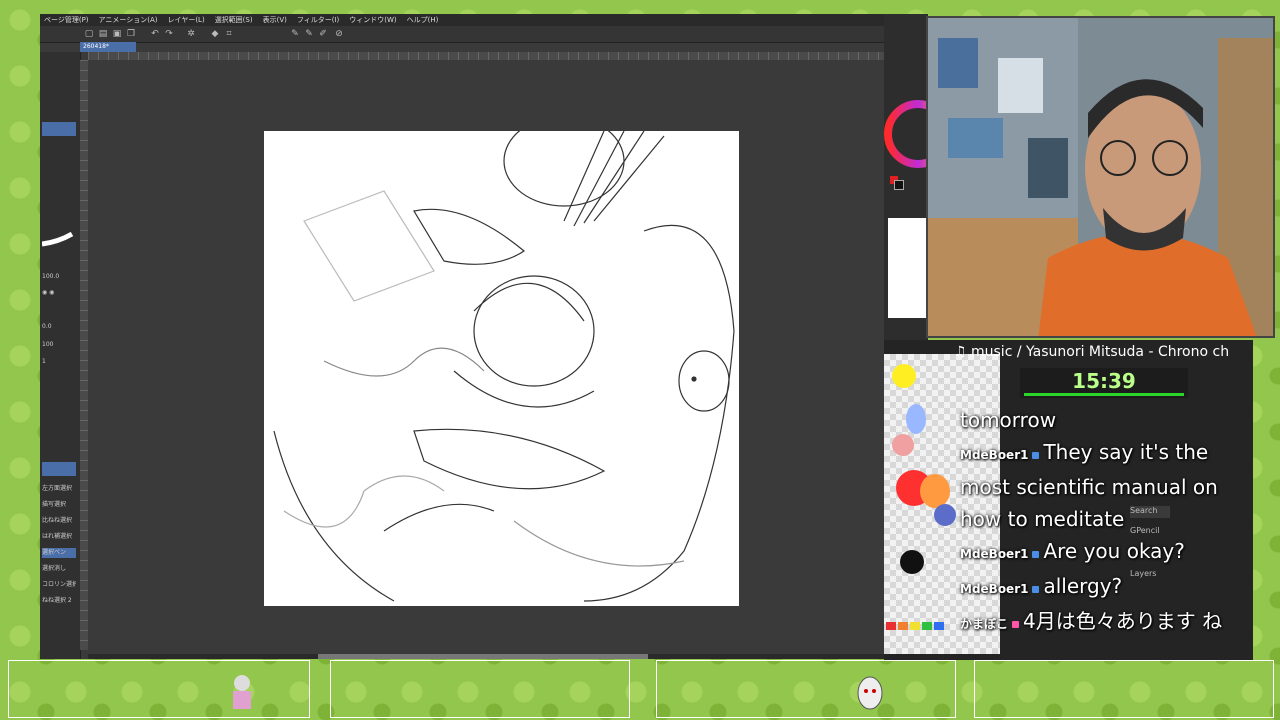 Image resolution: width=1280 pixels, height=720 pixels. What do you see at coordinates (215, 34) in the screenshot?
I see `fill-icon: ◆` at bounding box center [215, 34].